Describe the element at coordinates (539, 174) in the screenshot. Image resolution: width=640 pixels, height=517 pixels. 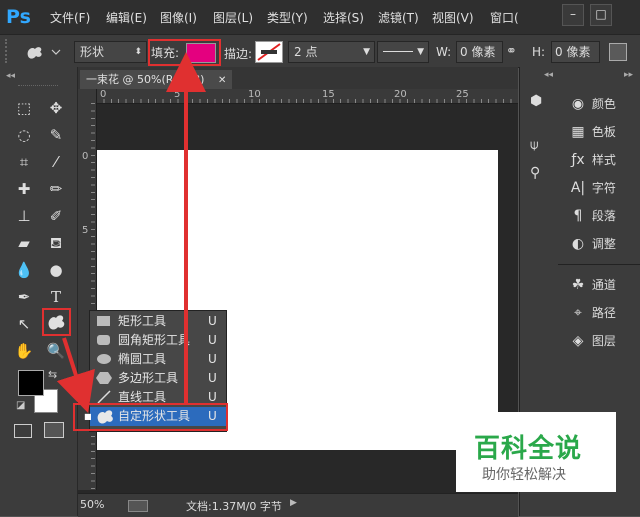
I see `clone-source-icon: ⚲` at that location.